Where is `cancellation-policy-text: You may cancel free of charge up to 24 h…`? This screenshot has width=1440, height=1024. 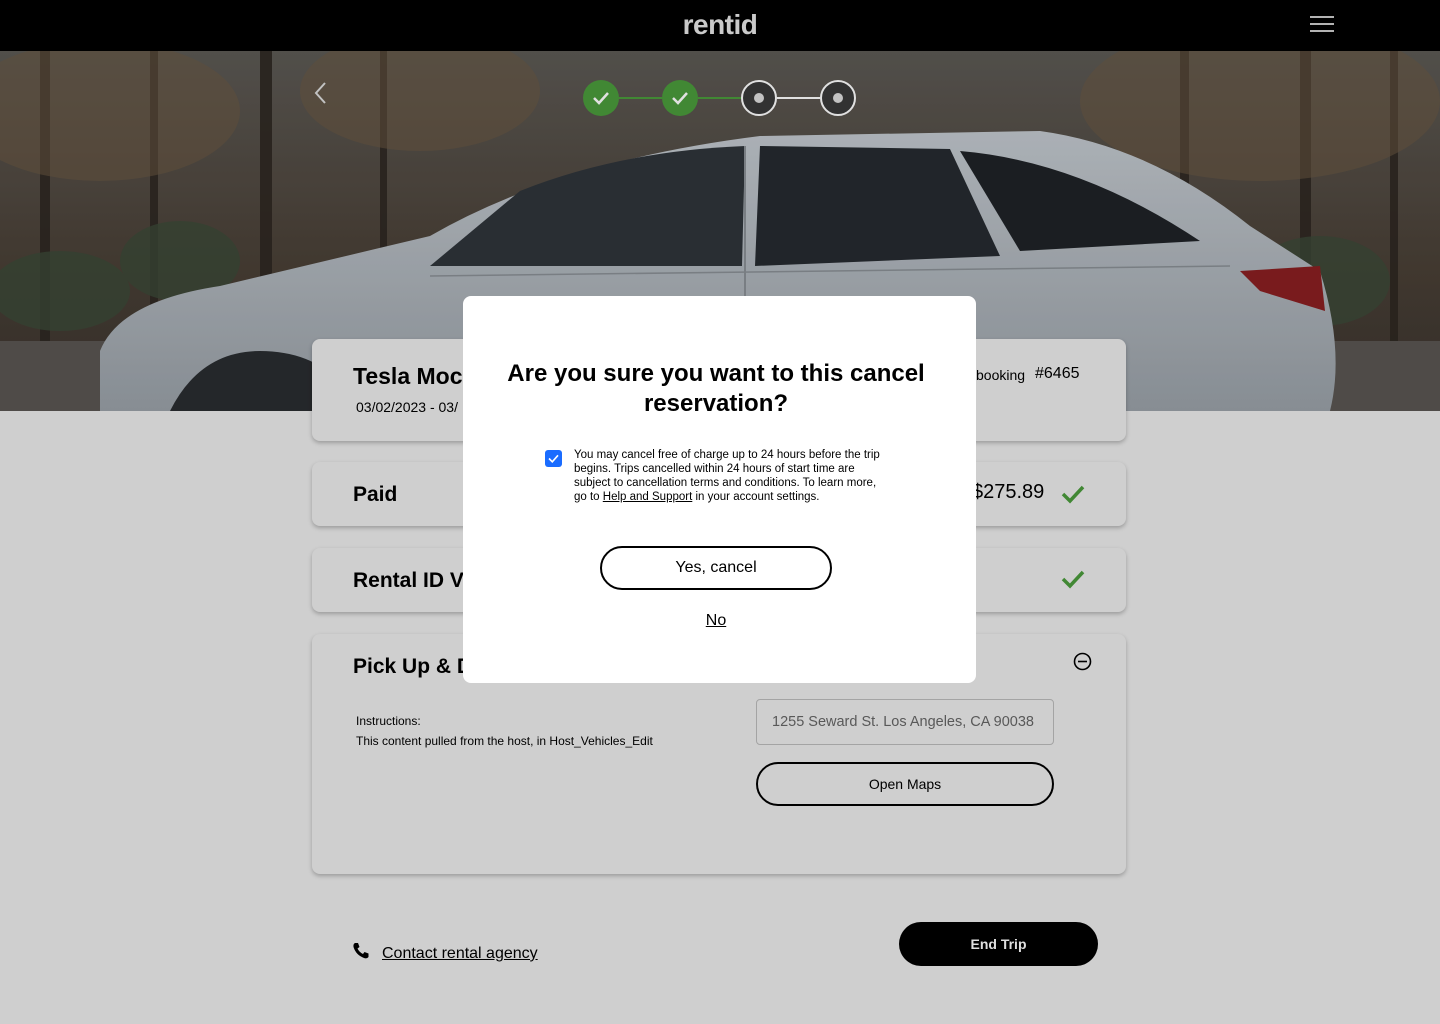
cancellation-policy-text: You may cancel free of charge up to 24 h… is located at coordinates (730, 476).